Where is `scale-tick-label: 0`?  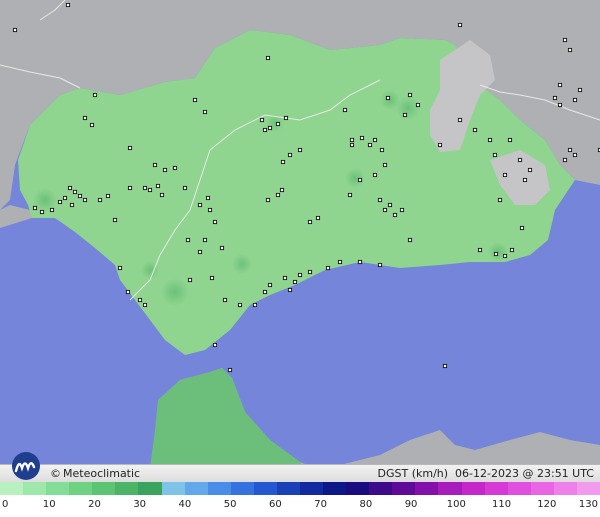 scale-tick-label: 0 is located at coordinates (5, 504).